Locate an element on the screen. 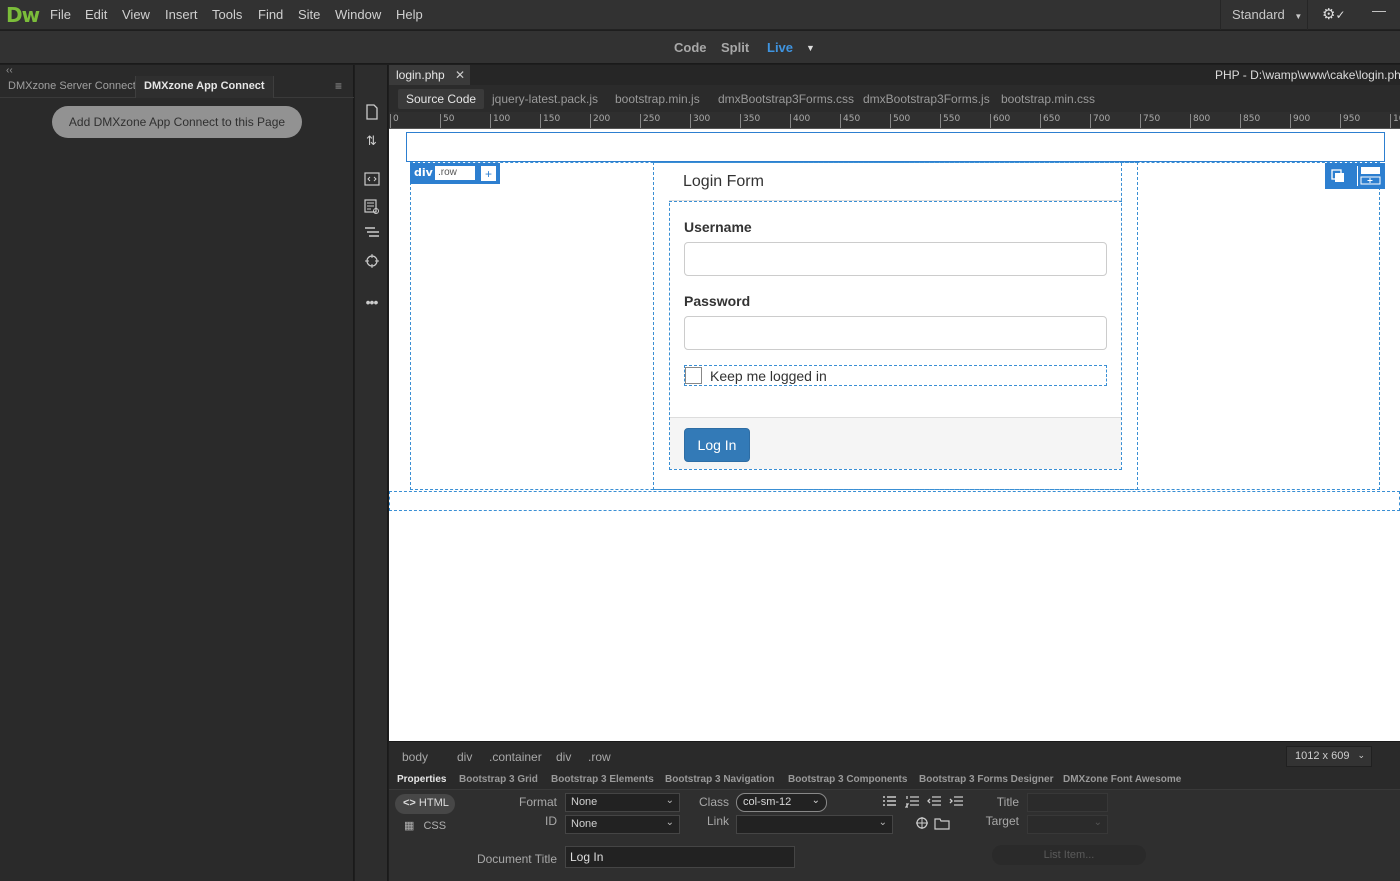 This screenshot has width=1400, height=881. link-input: ⌄ is located at coordinates (814, 824).